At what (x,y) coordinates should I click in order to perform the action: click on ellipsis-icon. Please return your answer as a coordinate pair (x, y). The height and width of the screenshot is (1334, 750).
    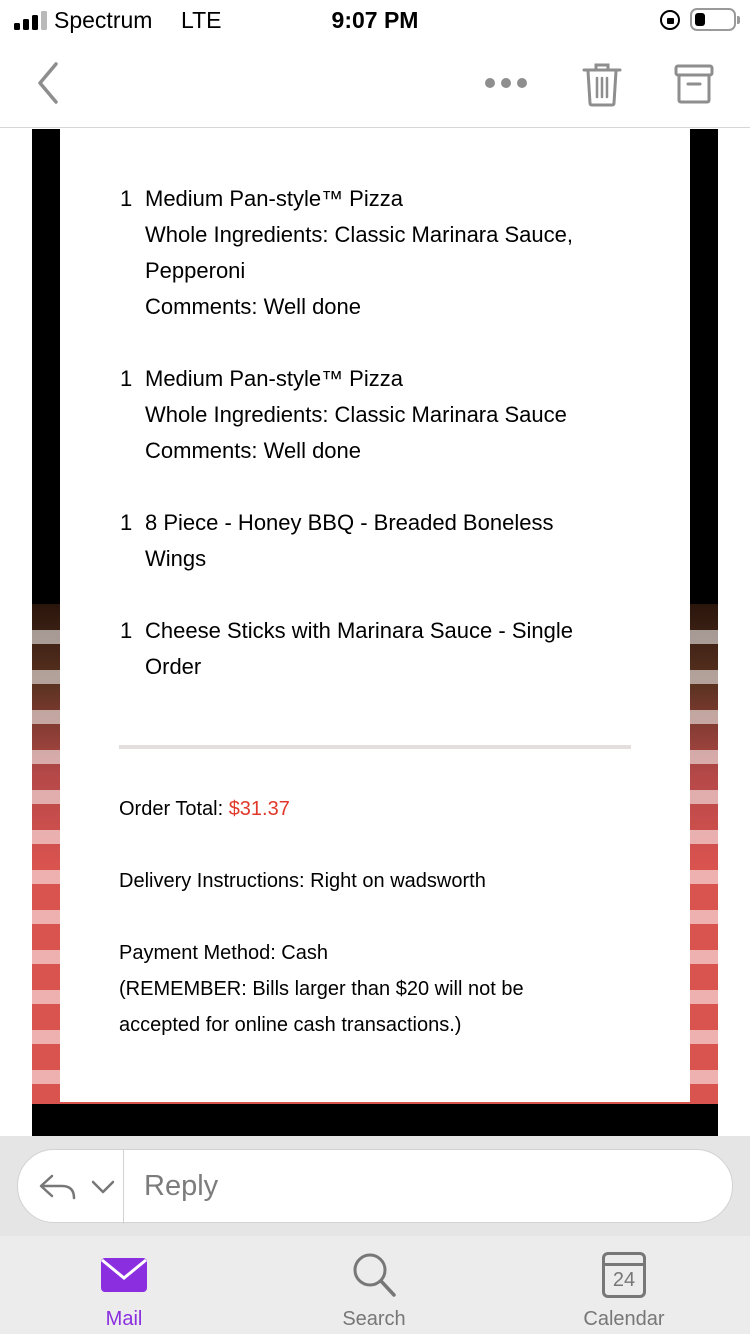
    Looking at the image, I should click on (506, 83).